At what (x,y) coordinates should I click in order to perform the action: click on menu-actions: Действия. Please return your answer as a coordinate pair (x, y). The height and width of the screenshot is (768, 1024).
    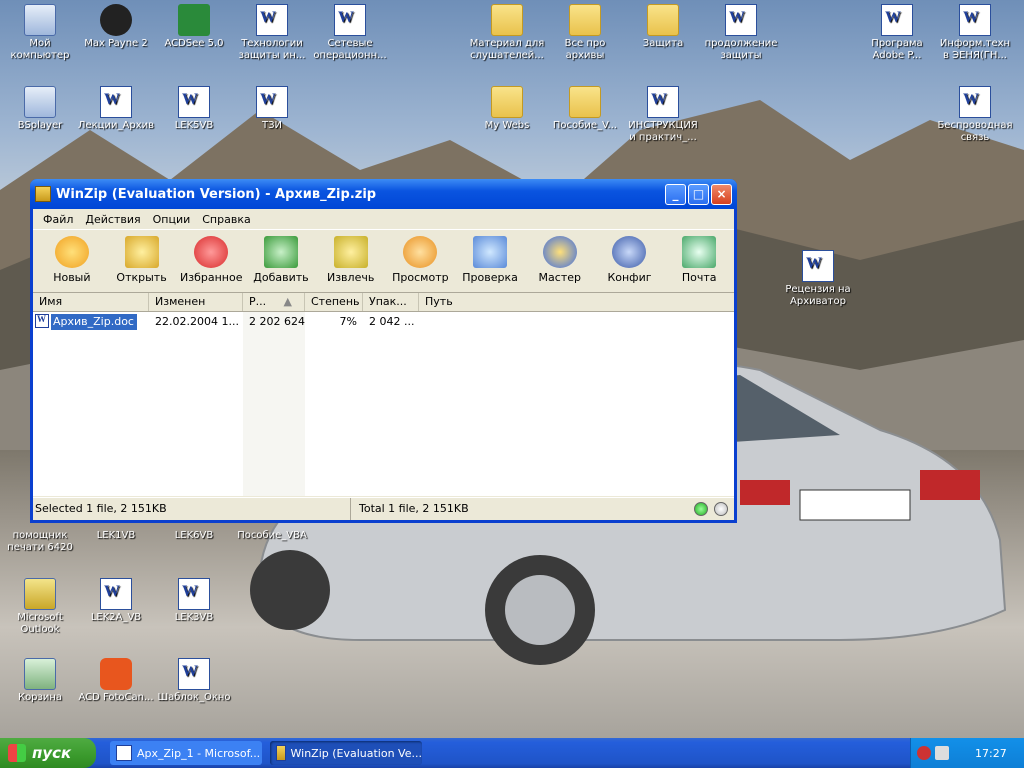
    Looking at the image, I should click on (112, 219).